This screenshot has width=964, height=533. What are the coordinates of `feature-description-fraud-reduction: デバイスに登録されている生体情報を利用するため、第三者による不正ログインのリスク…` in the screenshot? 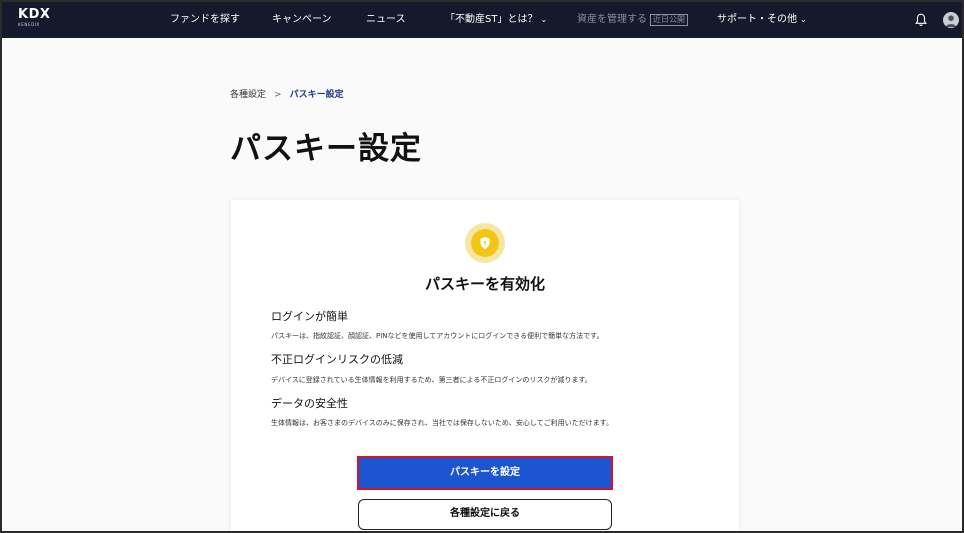 It's located at (431, 380).